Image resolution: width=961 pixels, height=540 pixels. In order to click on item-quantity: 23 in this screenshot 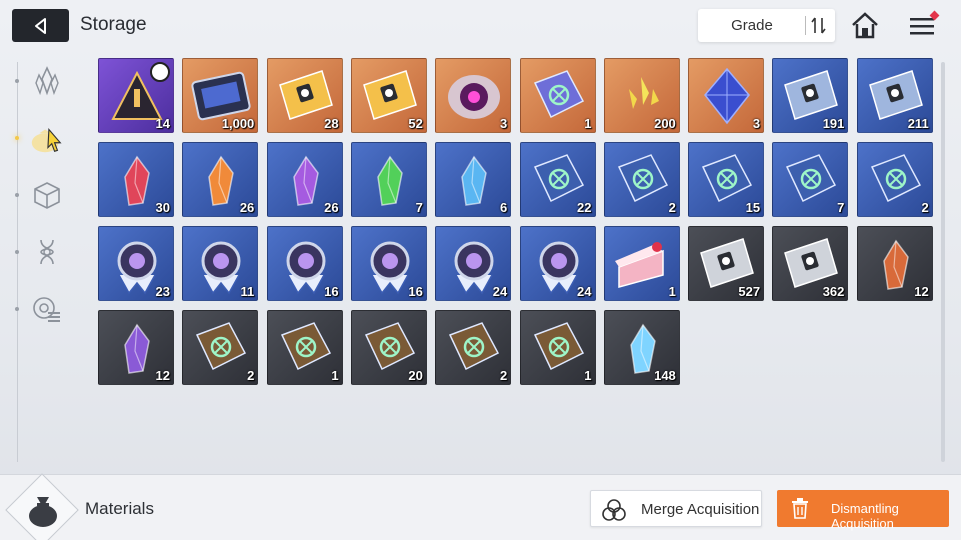, I will do `click(162, 291)`.